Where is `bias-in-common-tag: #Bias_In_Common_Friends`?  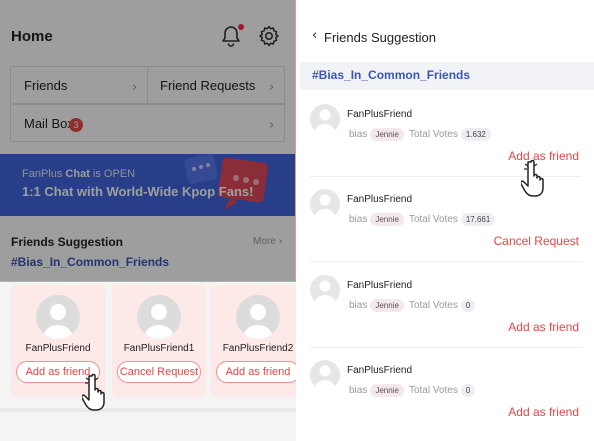
bias-in-common-tag: #Bias_In_Common_Friends is located at coordinates (391, 75).